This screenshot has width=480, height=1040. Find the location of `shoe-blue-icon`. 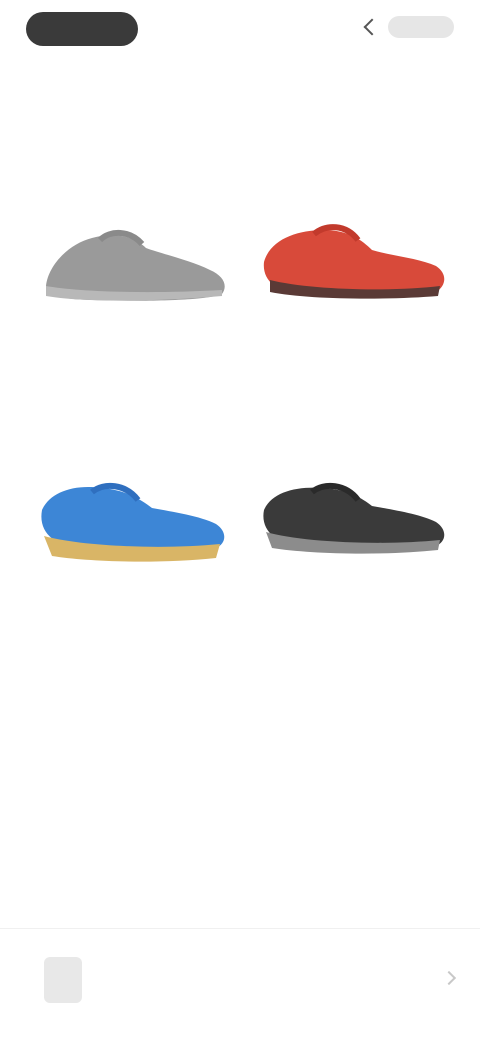

shoe-blue-icon is located at coordinates (133, 522).